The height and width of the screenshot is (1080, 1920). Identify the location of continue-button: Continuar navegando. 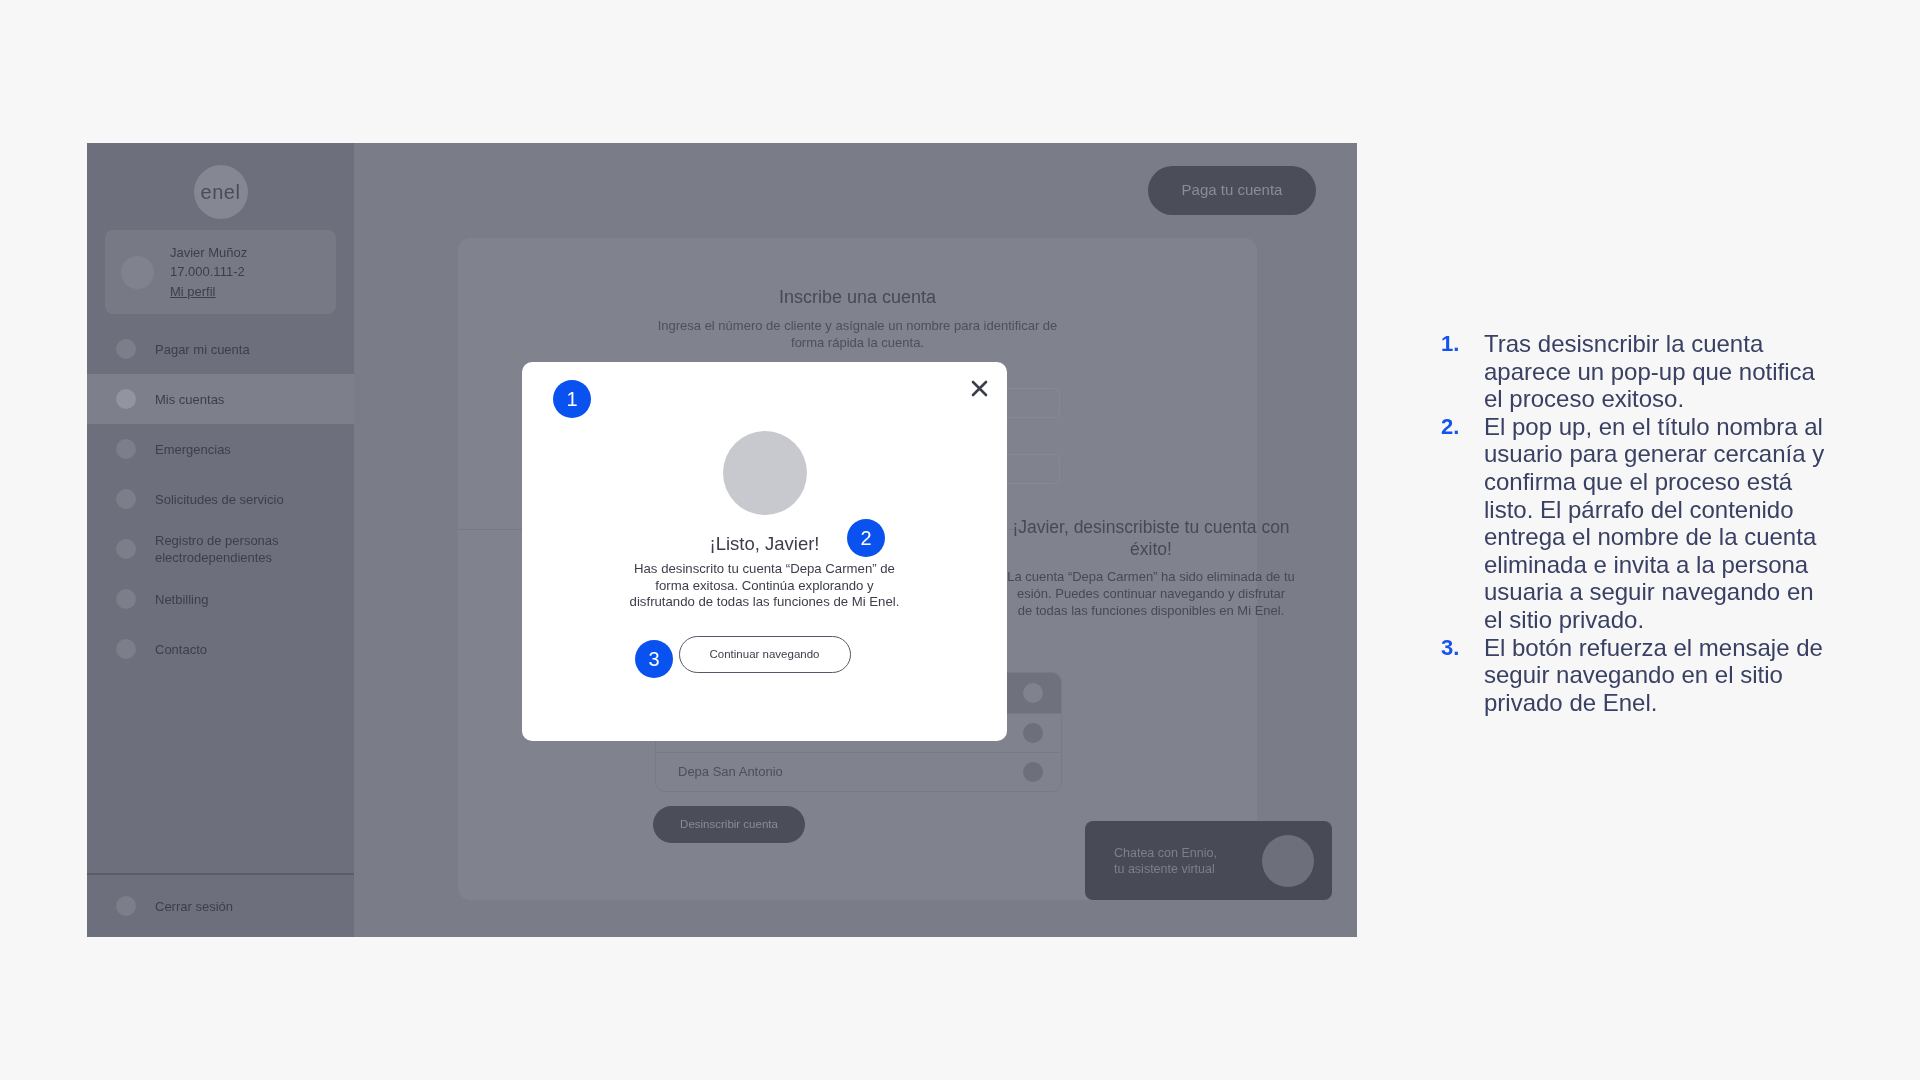
(764, 654).